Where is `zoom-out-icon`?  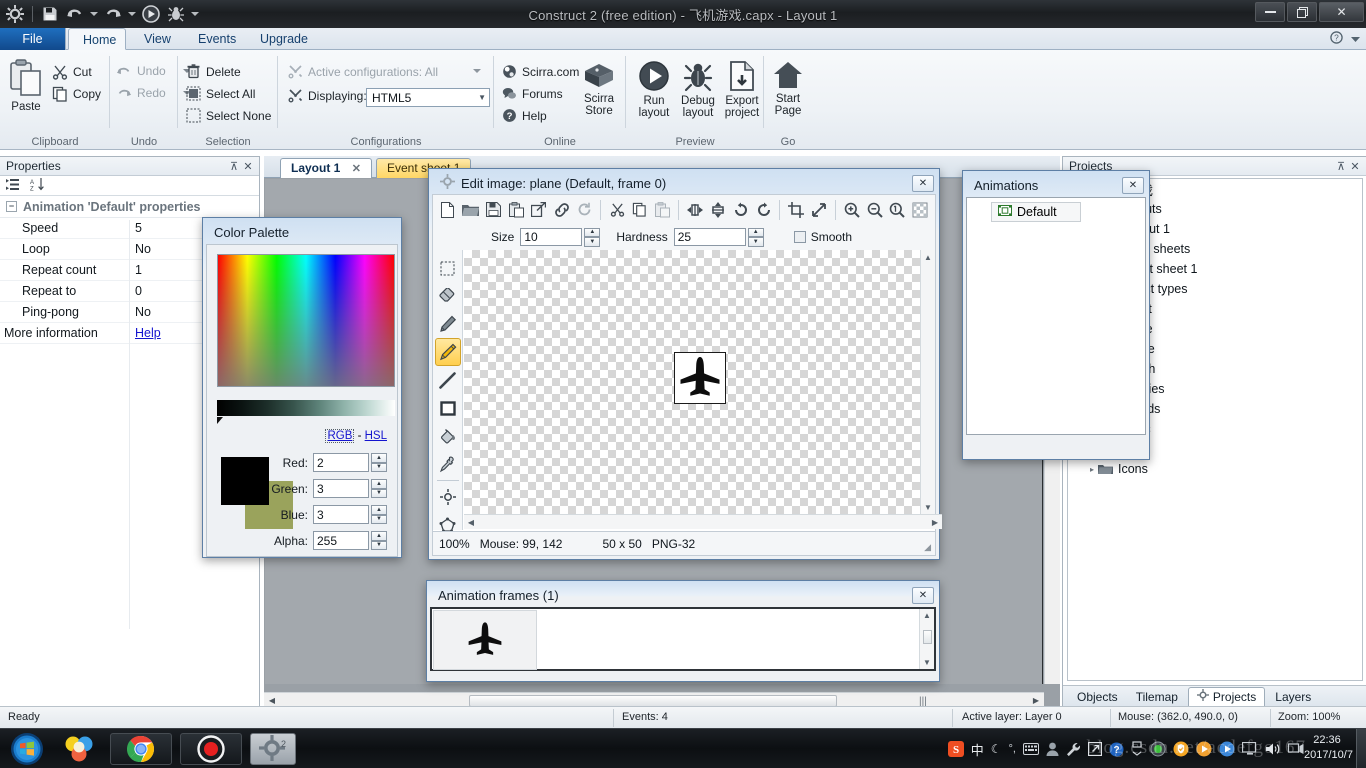 zoom-out-icon is located at coordinates (875, 210).